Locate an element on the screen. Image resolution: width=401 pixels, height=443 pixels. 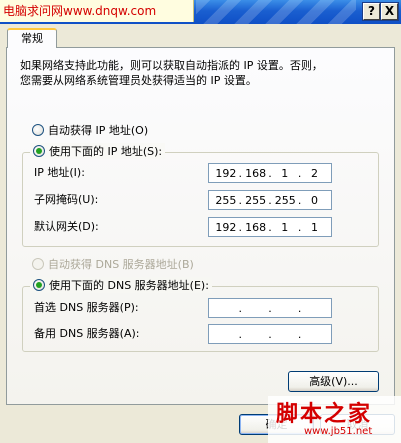
dns-auto-option: 自动获得 DNS 服务器地址(B) is located at coordinates (113, 264).